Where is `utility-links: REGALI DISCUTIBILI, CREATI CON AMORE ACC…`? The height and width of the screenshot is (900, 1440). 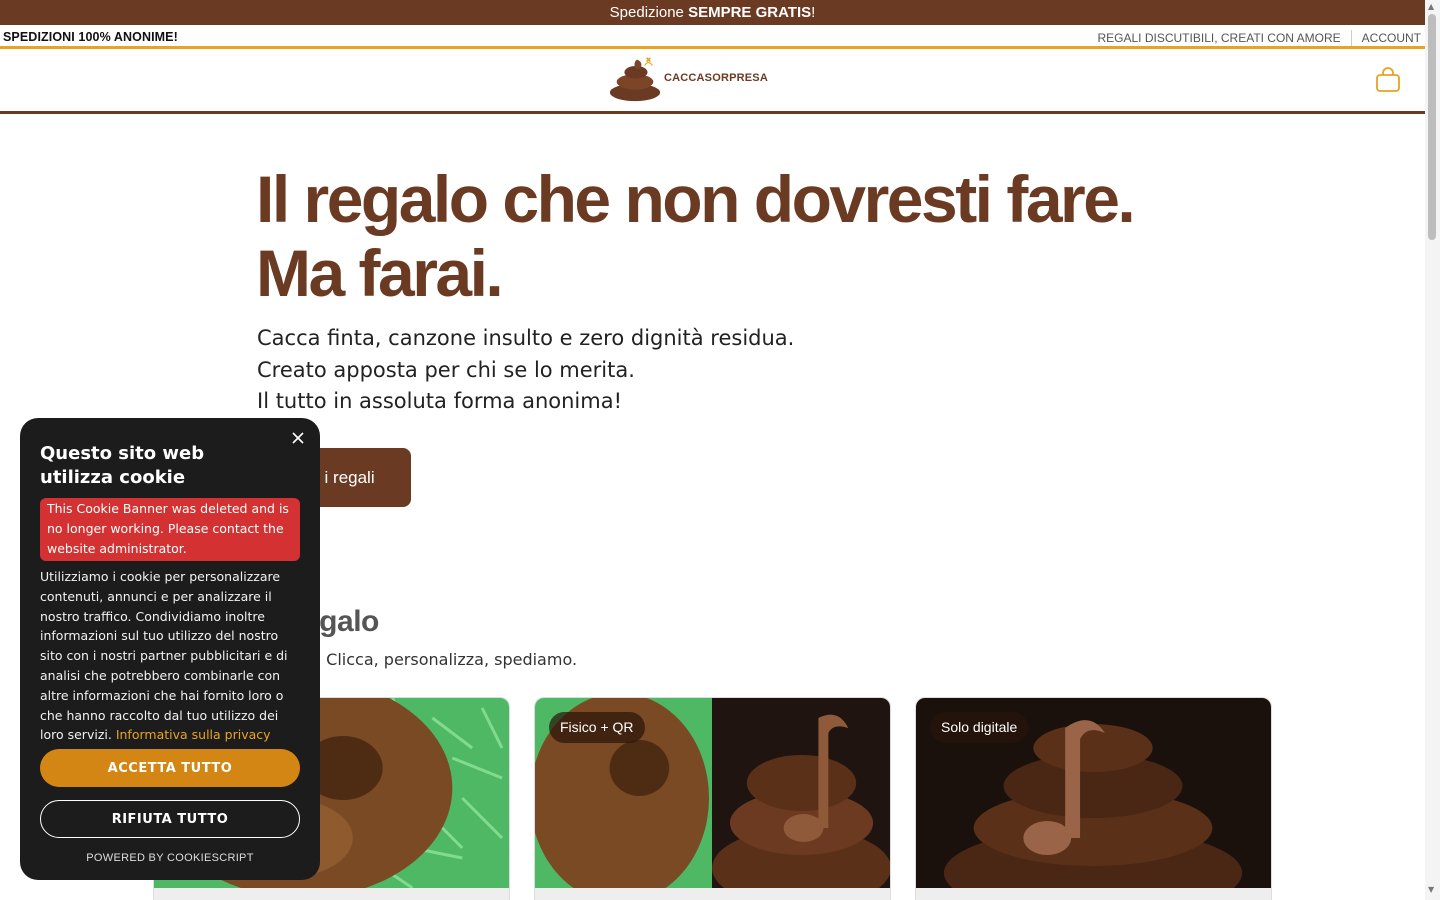 utility-links: REGALI DISCUTIBILI, CREATI CON AMORE ACC… is located at coordinates (1259, 38).